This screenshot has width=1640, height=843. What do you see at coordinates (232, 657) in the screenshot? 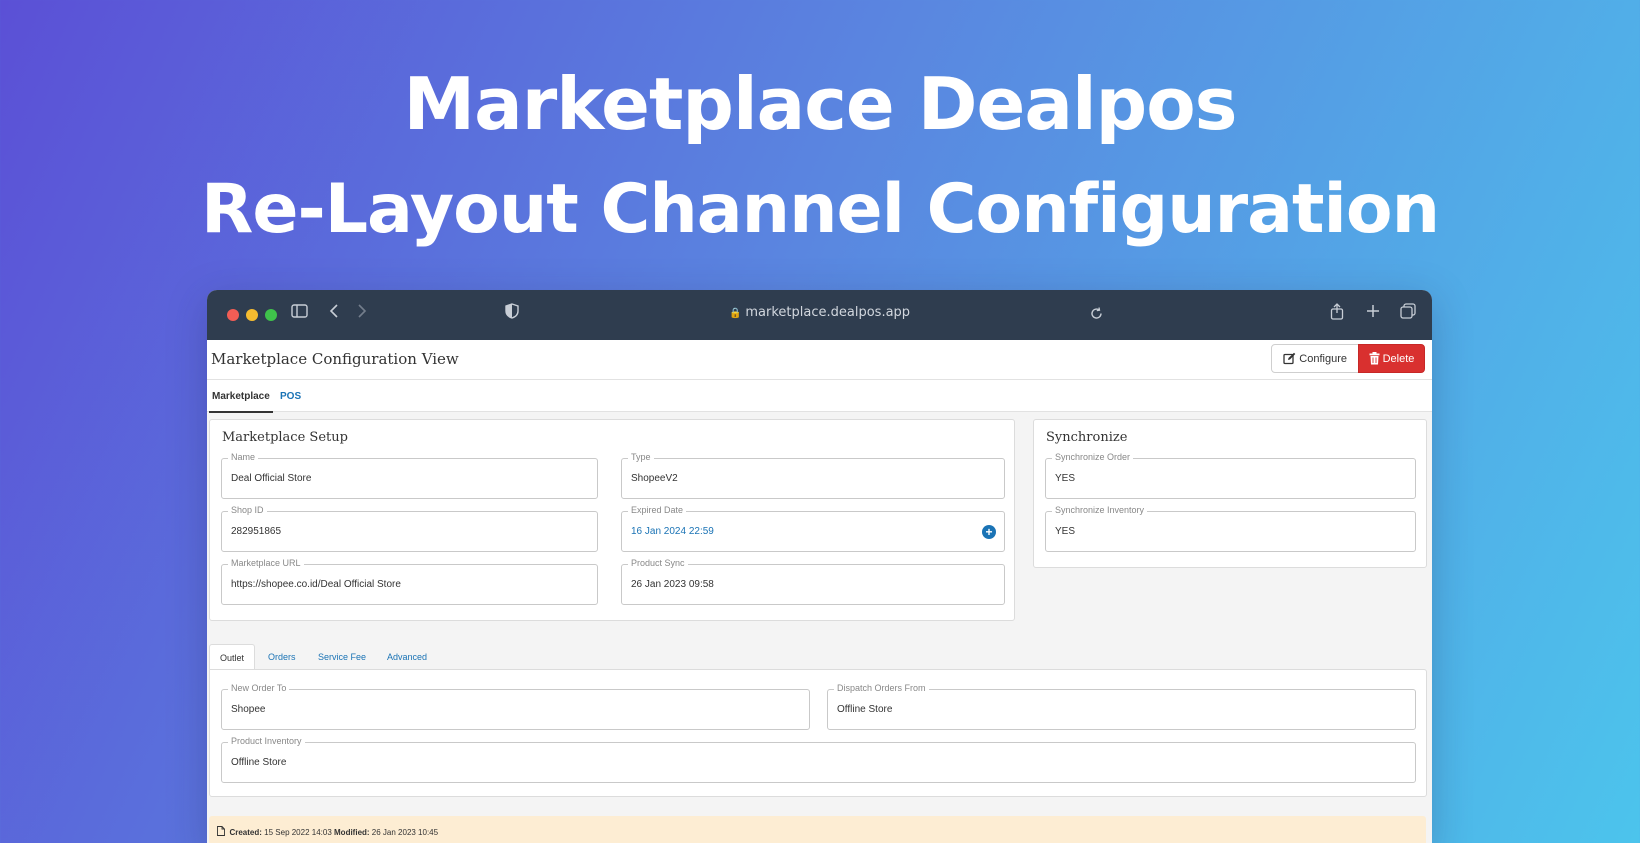
I see `tab-outlet: Outlet` at bounding box center [232, 657].